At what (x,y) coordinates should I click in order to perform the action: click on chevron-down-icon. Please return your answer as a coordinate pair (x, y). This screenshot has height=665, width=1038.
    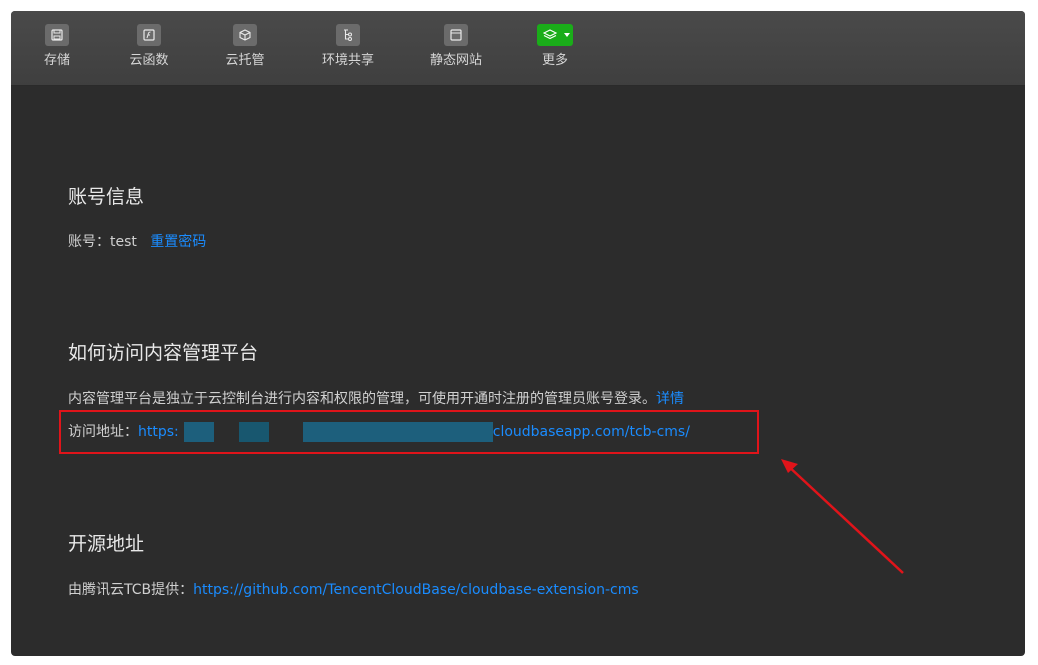
    Looking at the image, I should click on (567, 35).